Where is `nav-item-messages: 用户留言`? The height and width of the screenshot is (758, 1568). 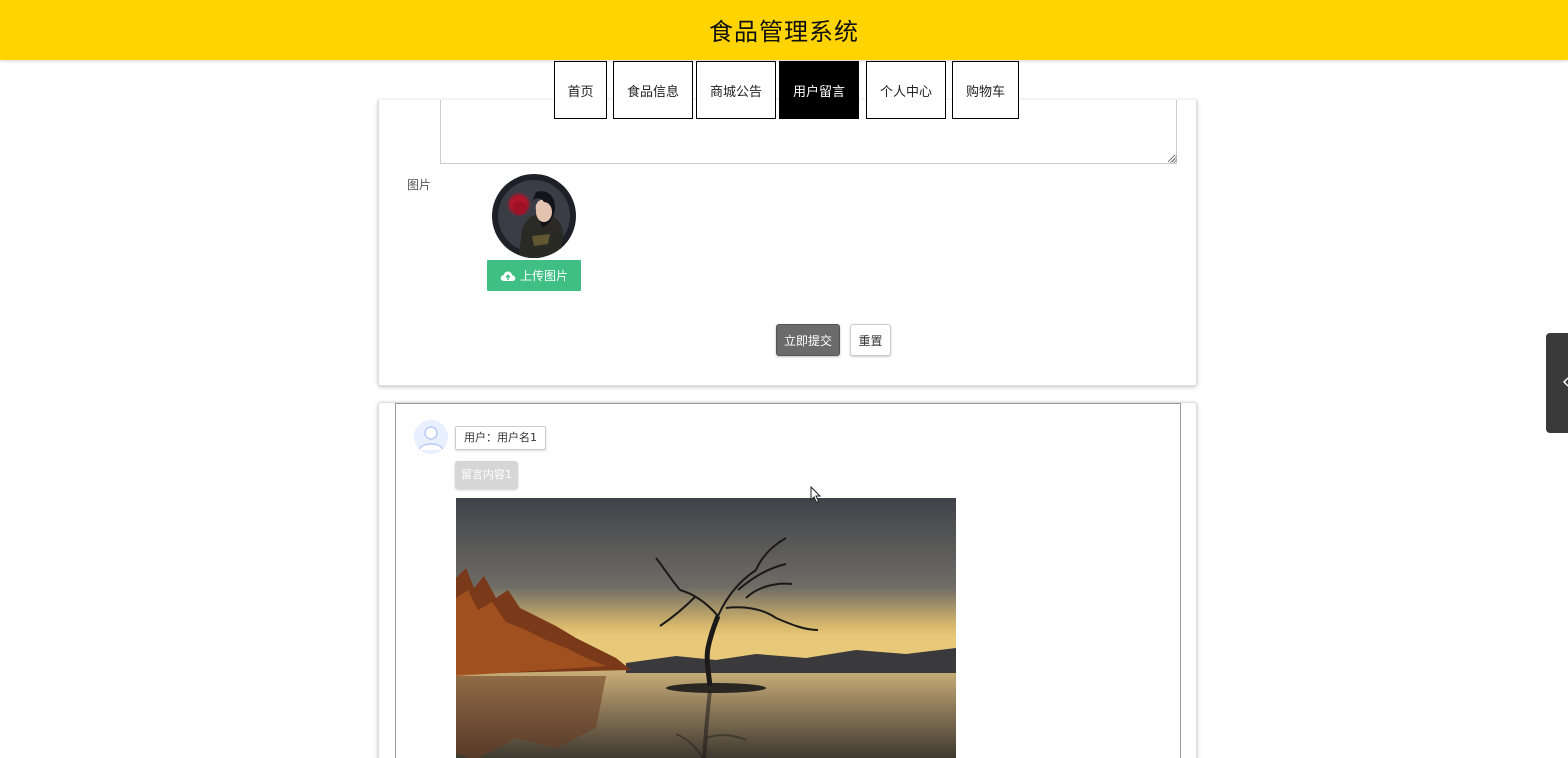
nav-item-messages: 用户留言 is located at coordinates (819, 90).